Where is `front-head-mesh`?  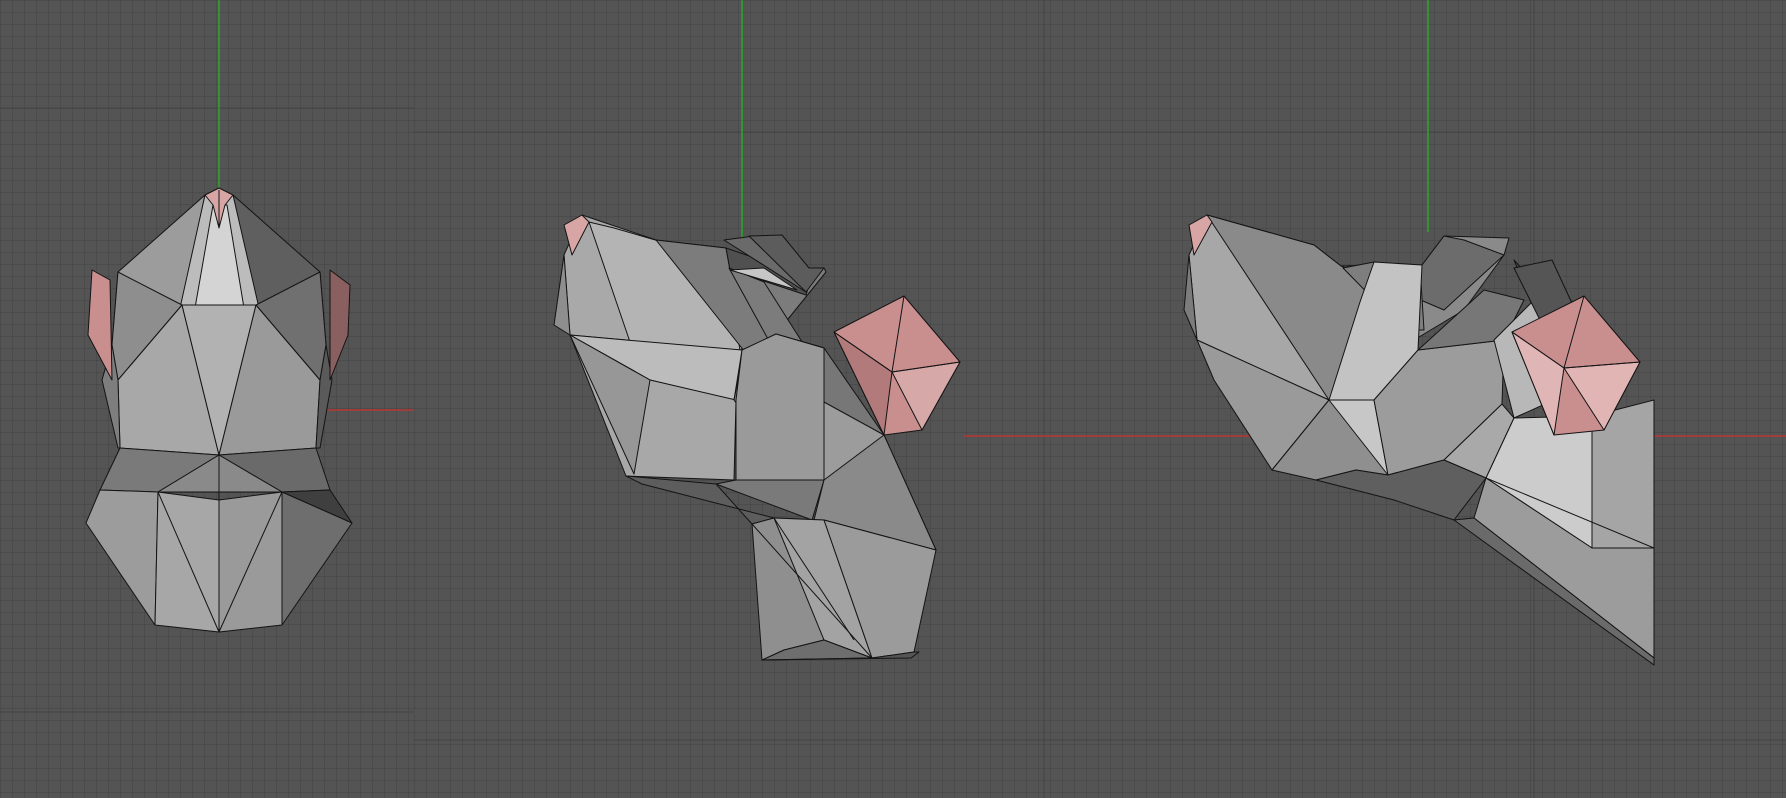 front-head-mesh is located at coordinates (219, 410).